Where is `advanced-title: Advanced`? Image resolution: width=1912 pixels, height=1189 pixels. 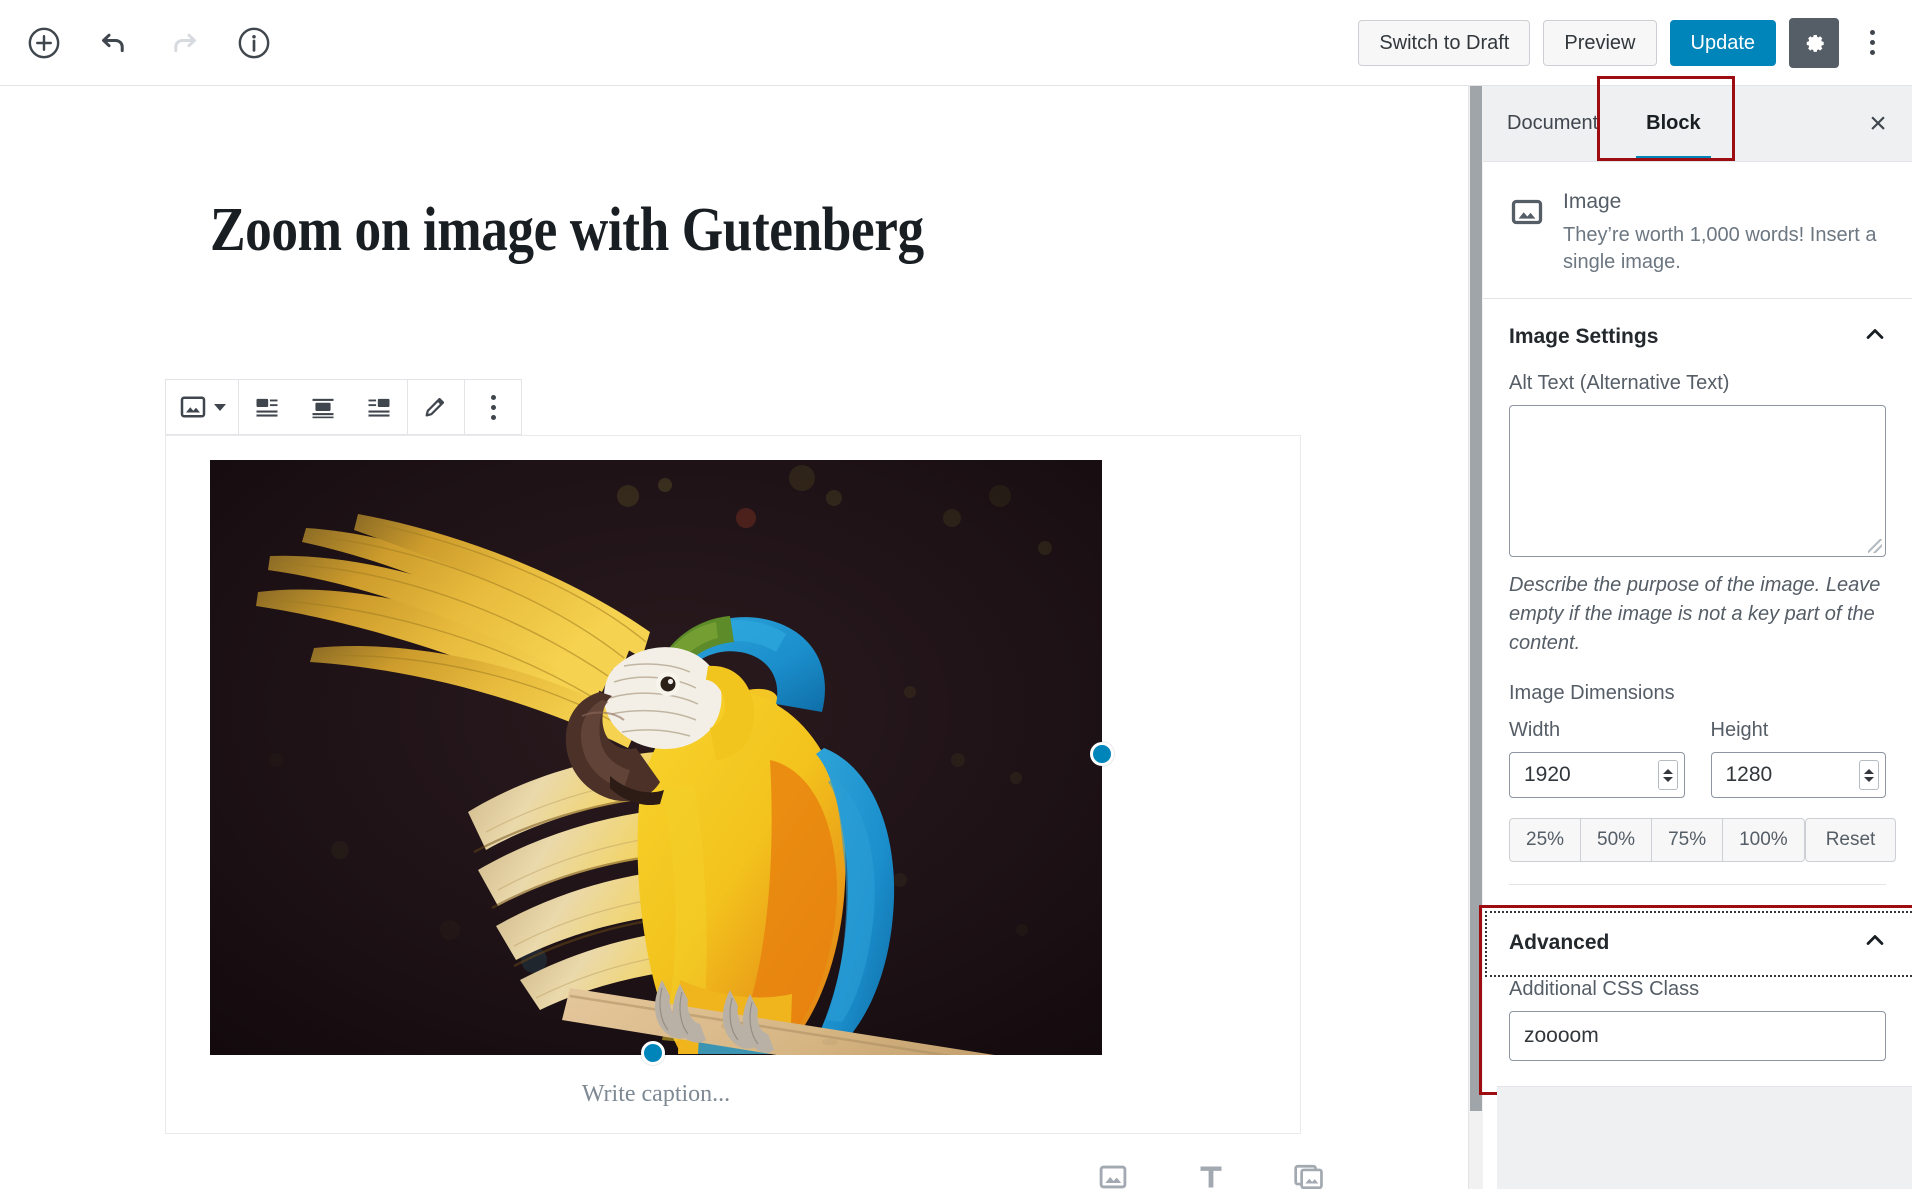 advanced-title: Advanced is located at coordinates (1559, 942).